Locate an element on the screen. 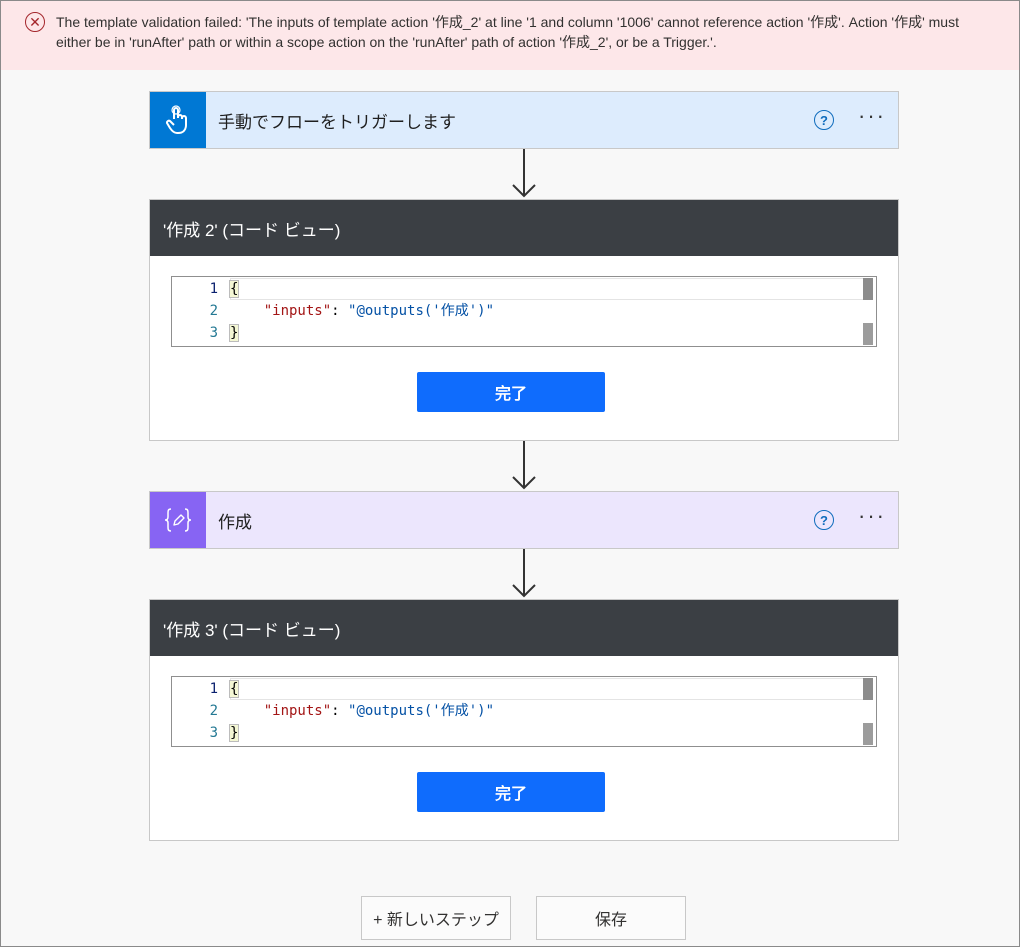  code-card-1-title: '作成 2' (コード ビュー) is located at coordinates (524, 228).